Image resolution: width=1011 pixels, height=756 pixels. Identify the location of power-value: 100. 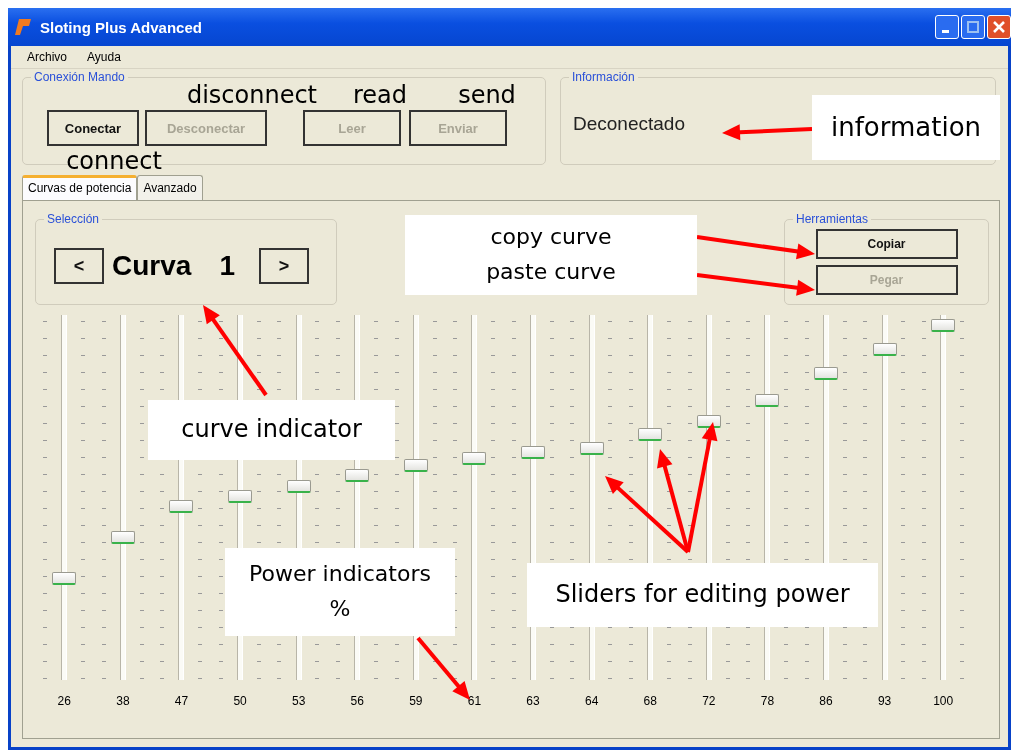
(943, 701).